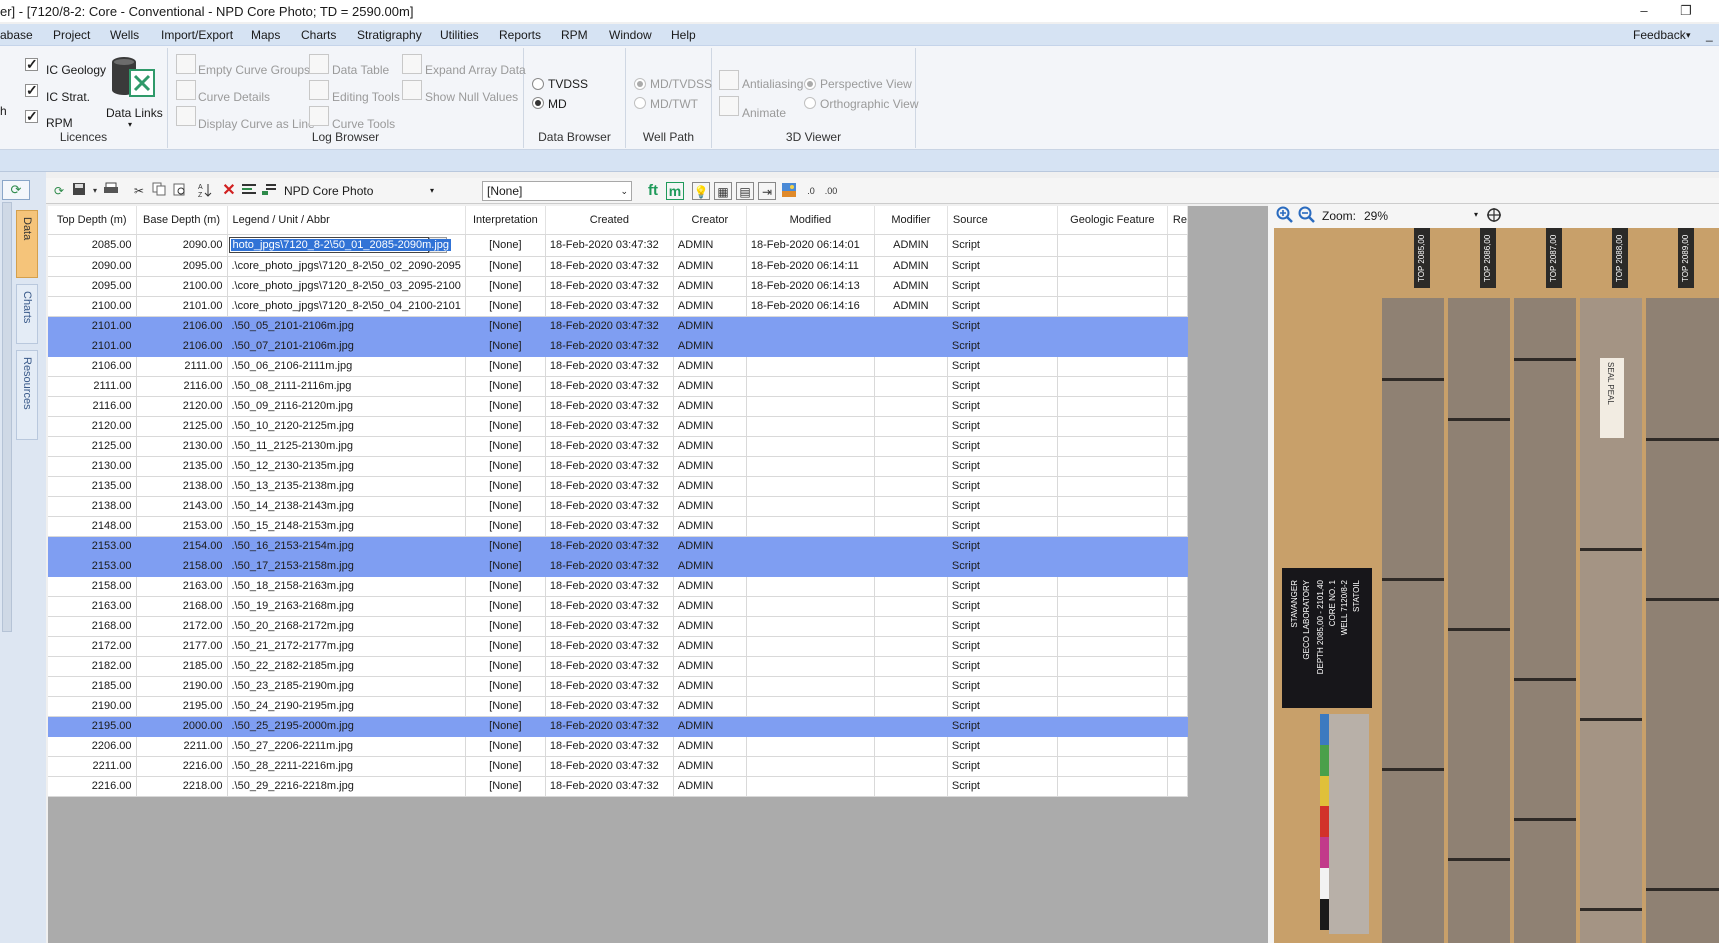  What do you see at coordinates (1285, 215) in the screenshot?
I see `zoom-in-icon` at bounding box center [1285, 215].